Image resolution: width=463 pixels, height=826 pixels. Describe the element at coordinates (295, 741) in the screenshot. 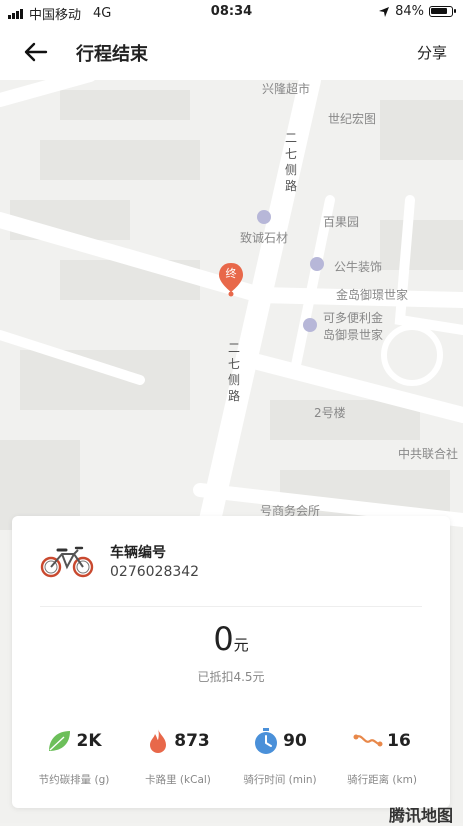

I see `stat-time-value: 90` at that location.